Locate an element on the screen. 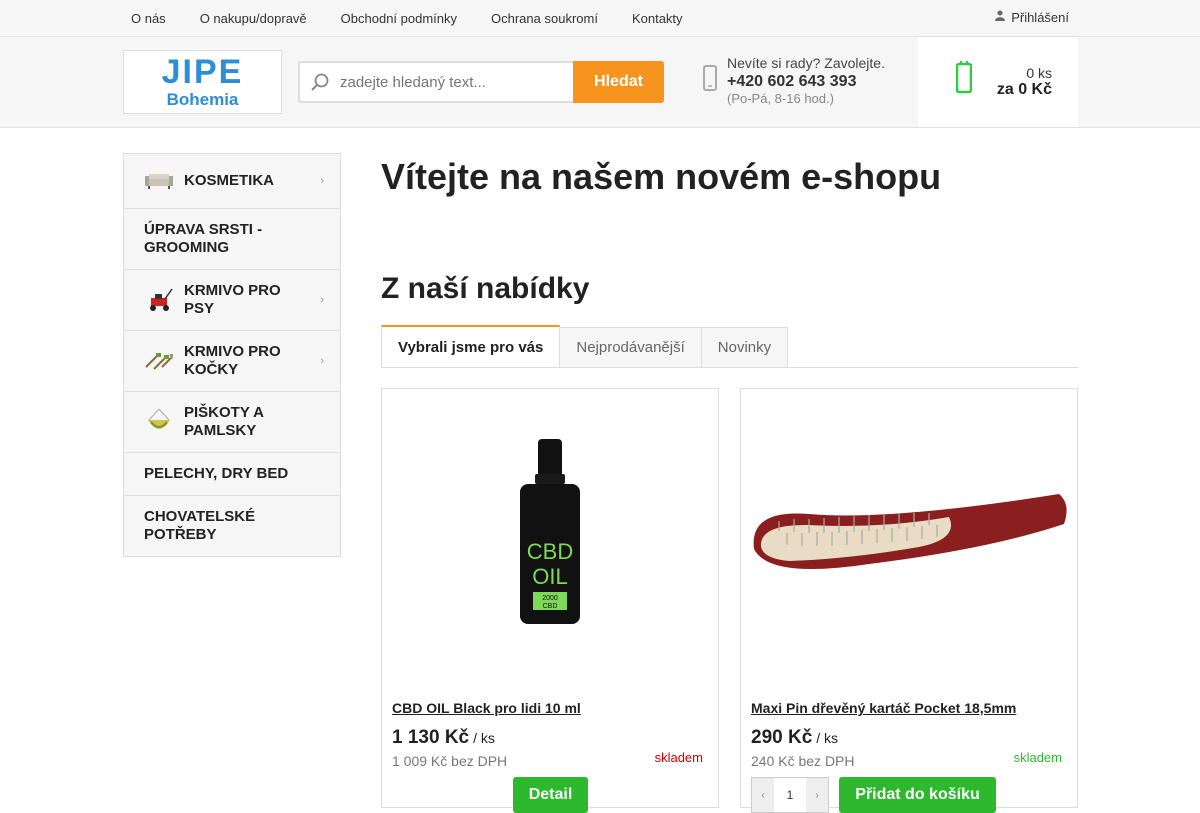 Image resolution: width=1200 pixels, height=813 pixels. product-net-price: 1 009 Kč bez DPH is located at coordinates (450, 761).